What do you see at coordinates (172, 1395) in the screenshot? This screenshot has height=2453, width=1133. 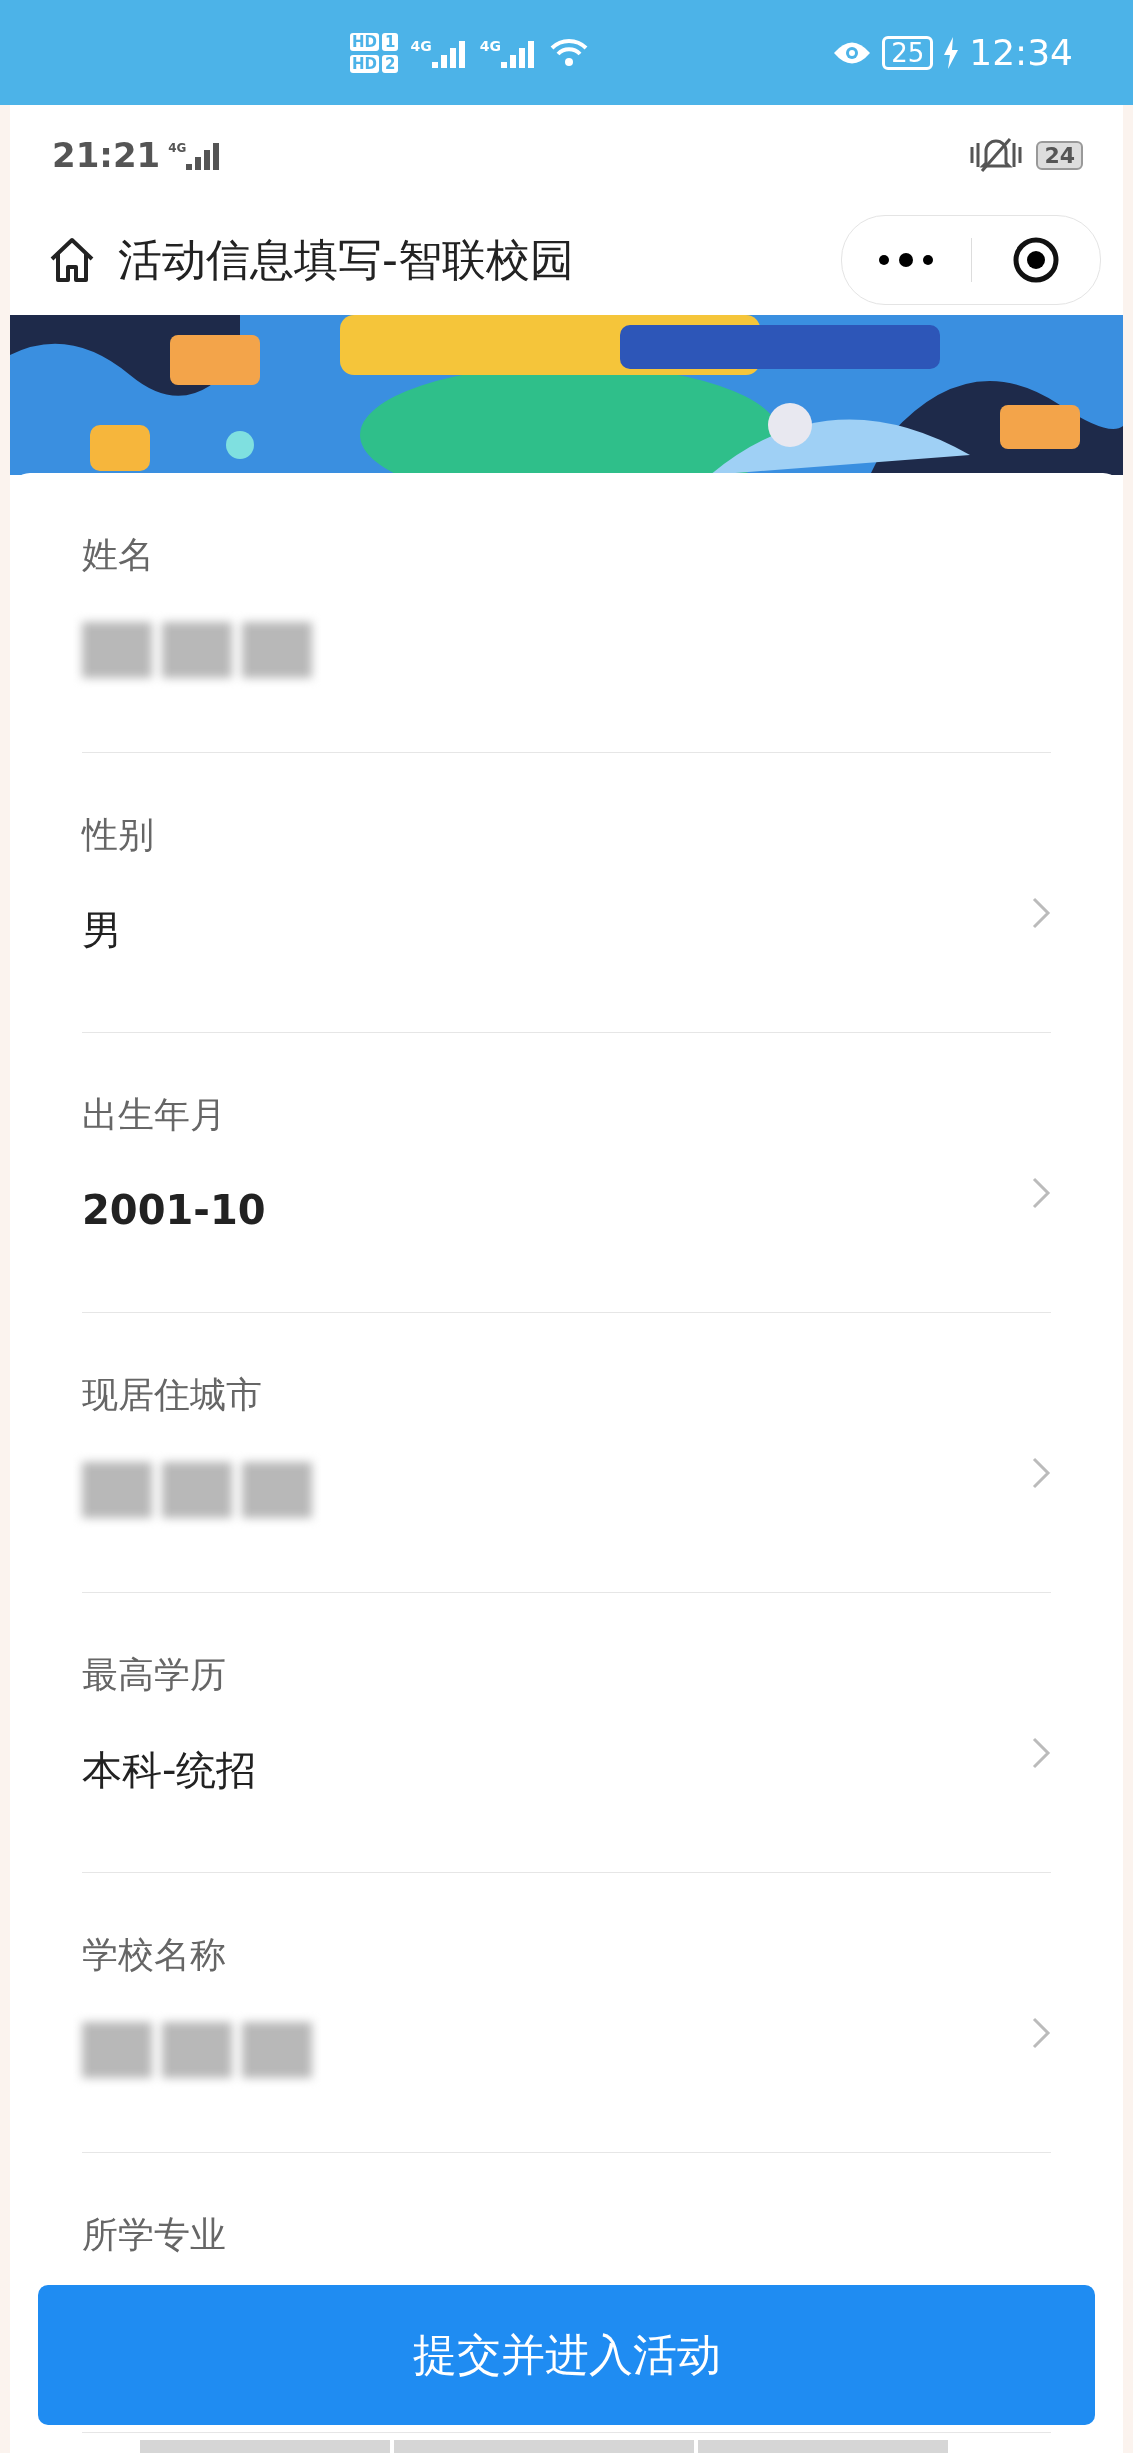 I see `field-label: 现居住城市` at bounding box center [172, 1395].